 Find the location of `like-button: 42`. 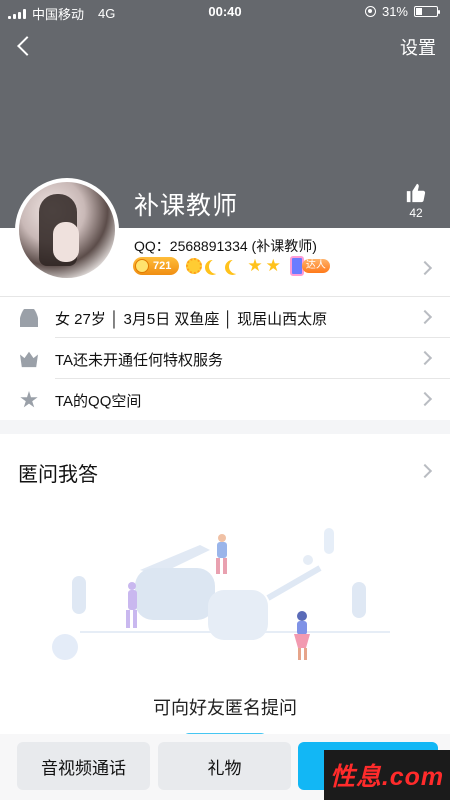

like-button: 42 is located at coordinates (416, 201).